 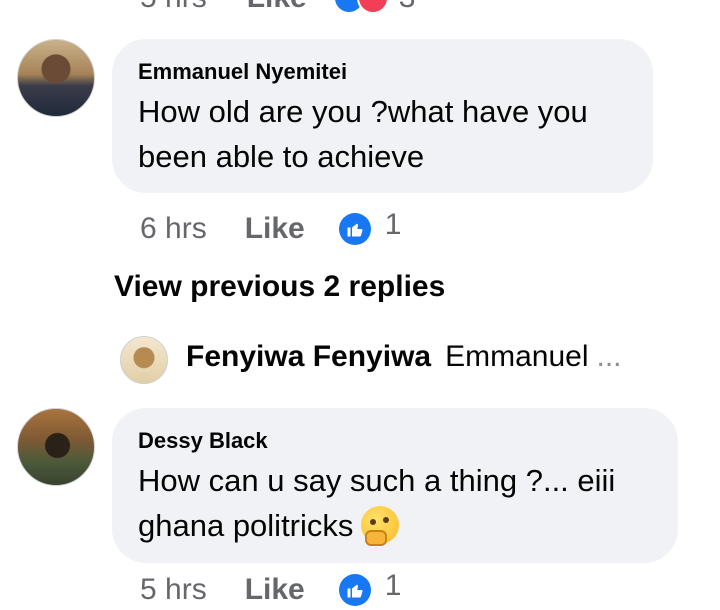 What do you see at coordinates (308, 357) in the screenshot?
I see `reply-author: Fenyiwa Fenyiwa` at bounding box center [308, 357].